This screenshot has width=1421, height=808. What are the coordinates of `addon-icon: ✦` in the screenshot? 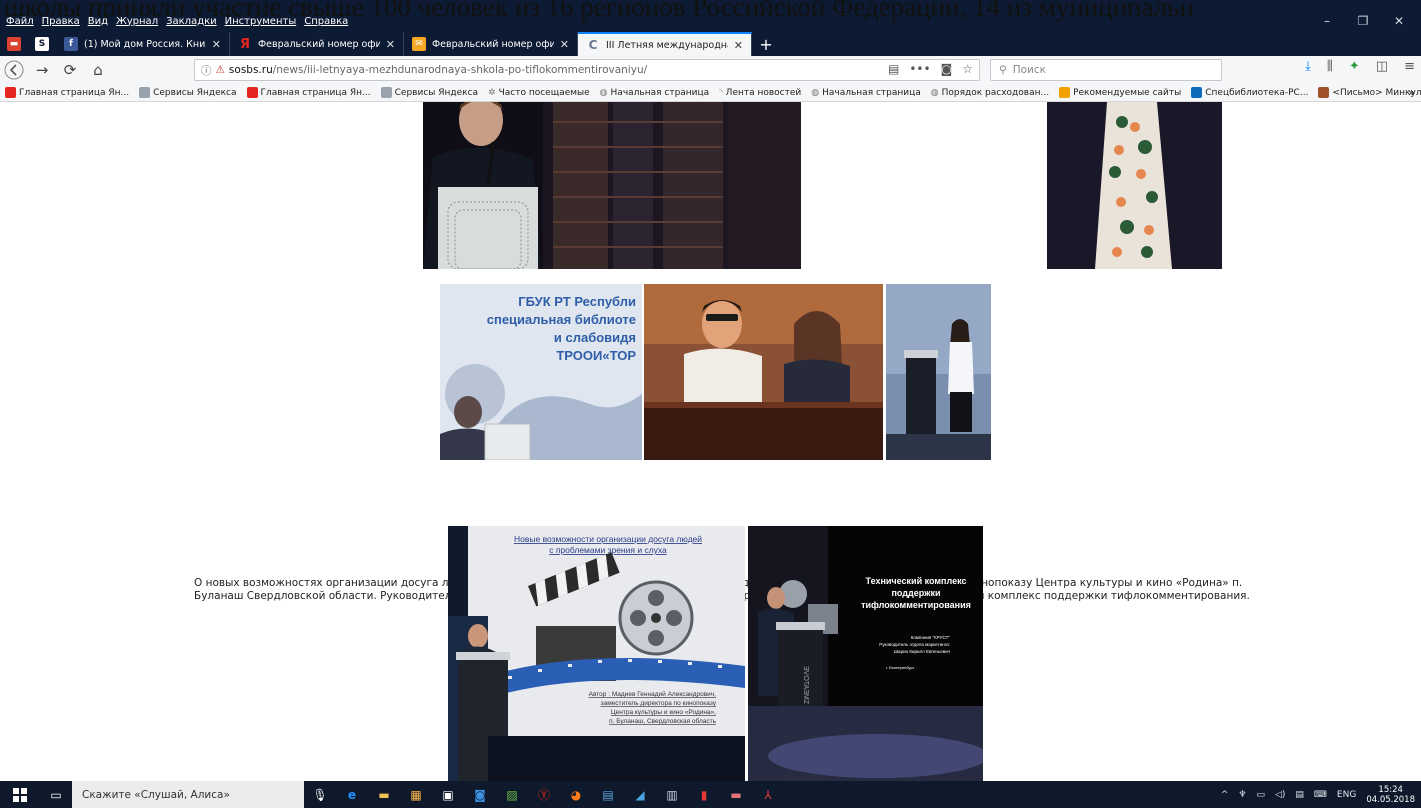 It's located at (1354, 66).